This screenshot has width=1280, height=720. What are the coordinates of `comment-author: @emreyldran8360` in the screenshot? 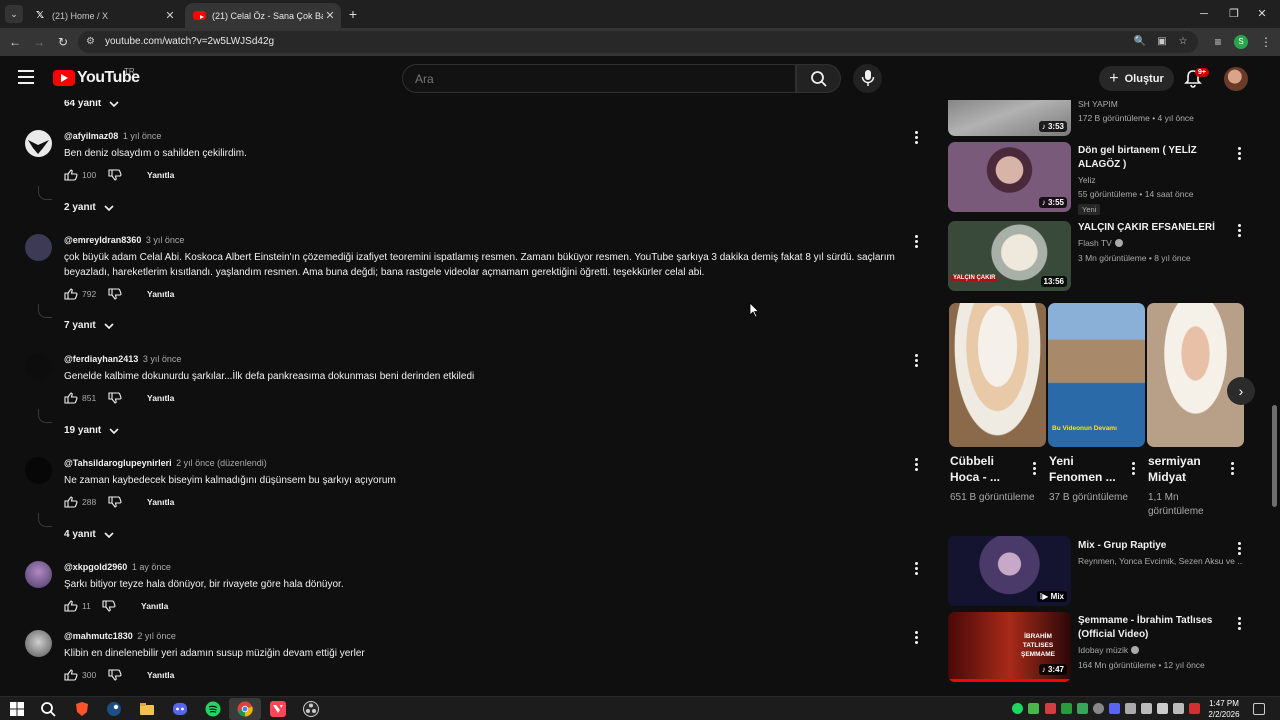 It's located at (102, 240).